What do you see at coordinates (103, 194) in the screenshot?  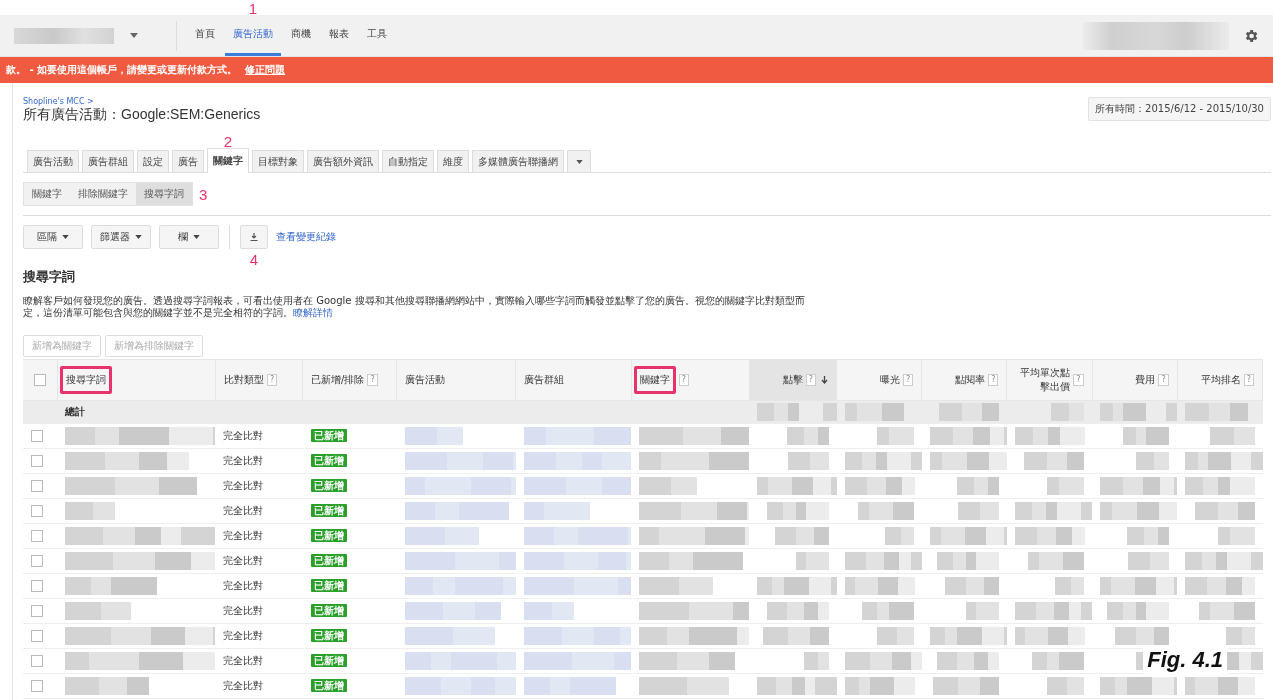 I see `subtab: 排除關鍵字` at bounding box center [103, 194].